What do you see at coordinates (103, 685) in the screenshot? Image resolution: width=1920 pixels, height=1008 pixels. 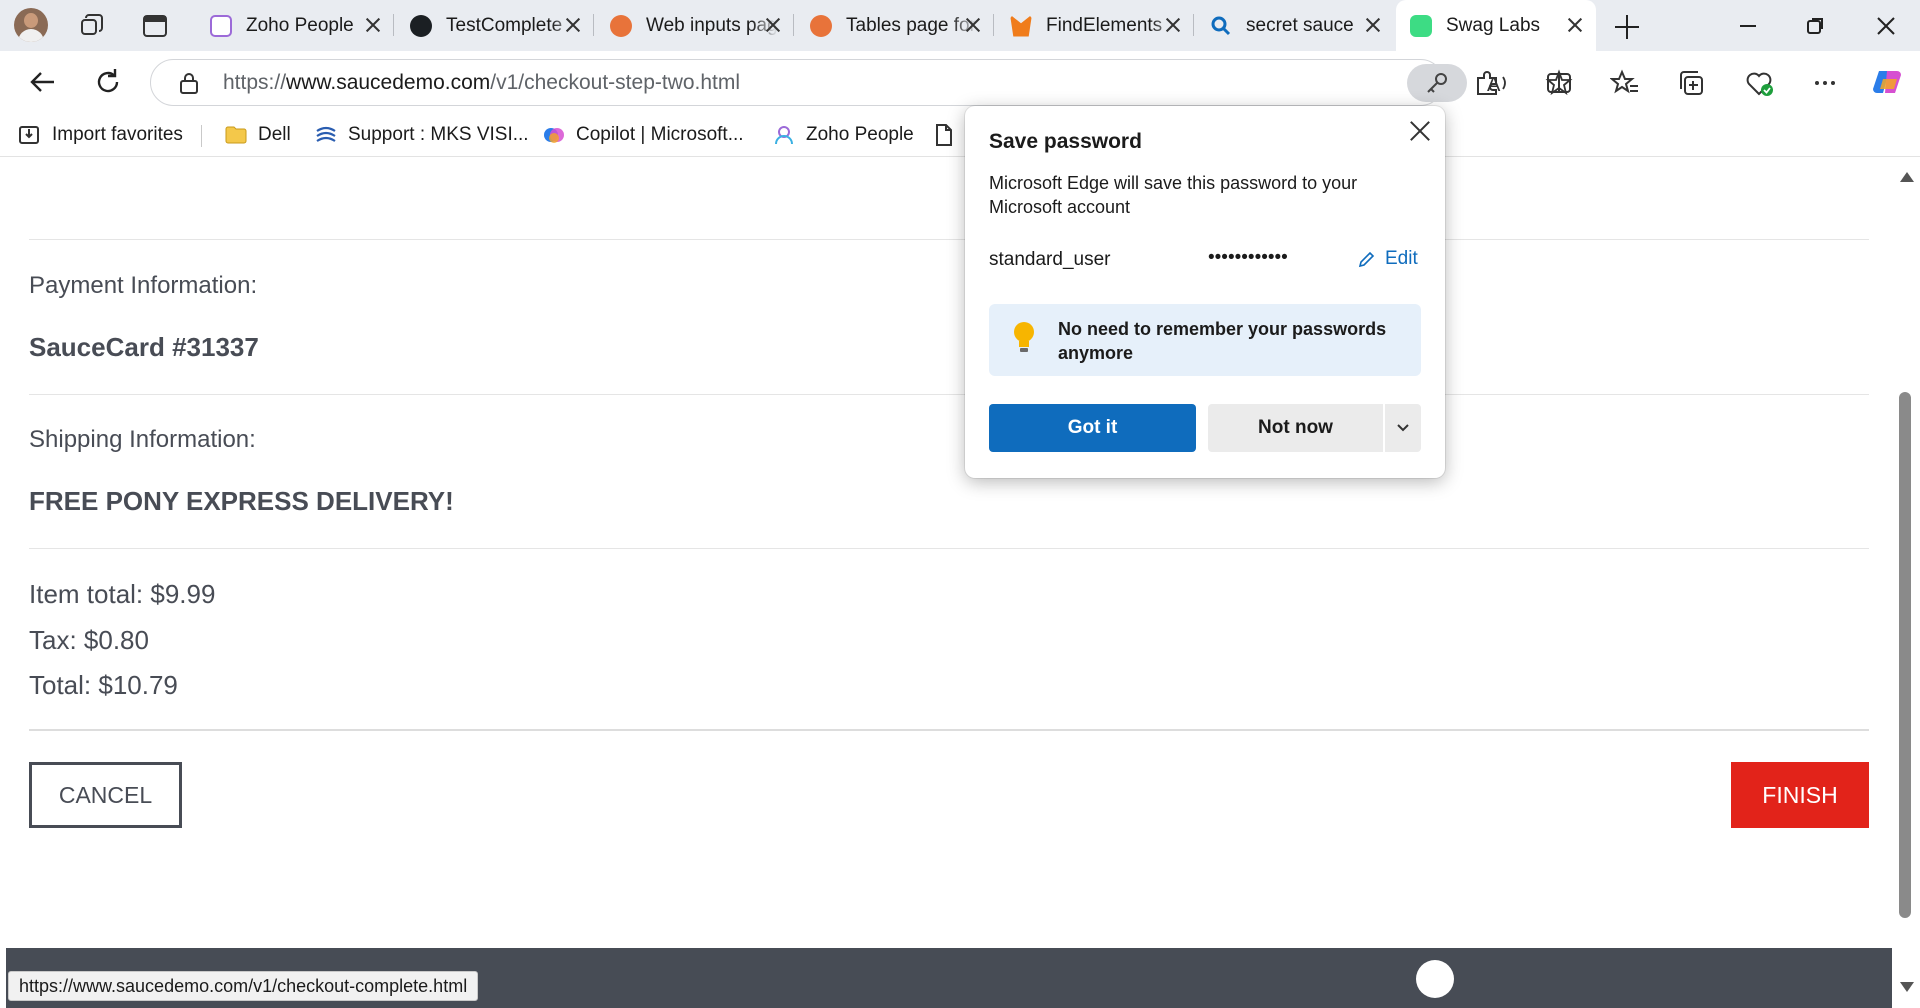 I see `total: Total: $10.79` at bounding box center [103, 685].